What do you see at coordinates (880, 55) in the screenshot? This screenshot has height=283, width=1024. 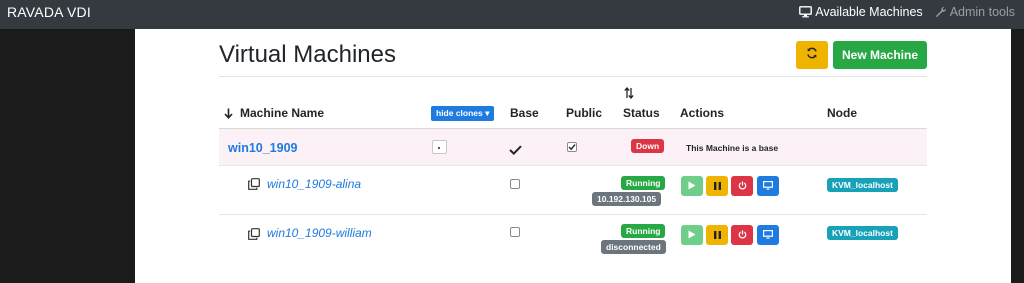 I see `new-machine-button: New Machine` at bounding box center [880, 55].